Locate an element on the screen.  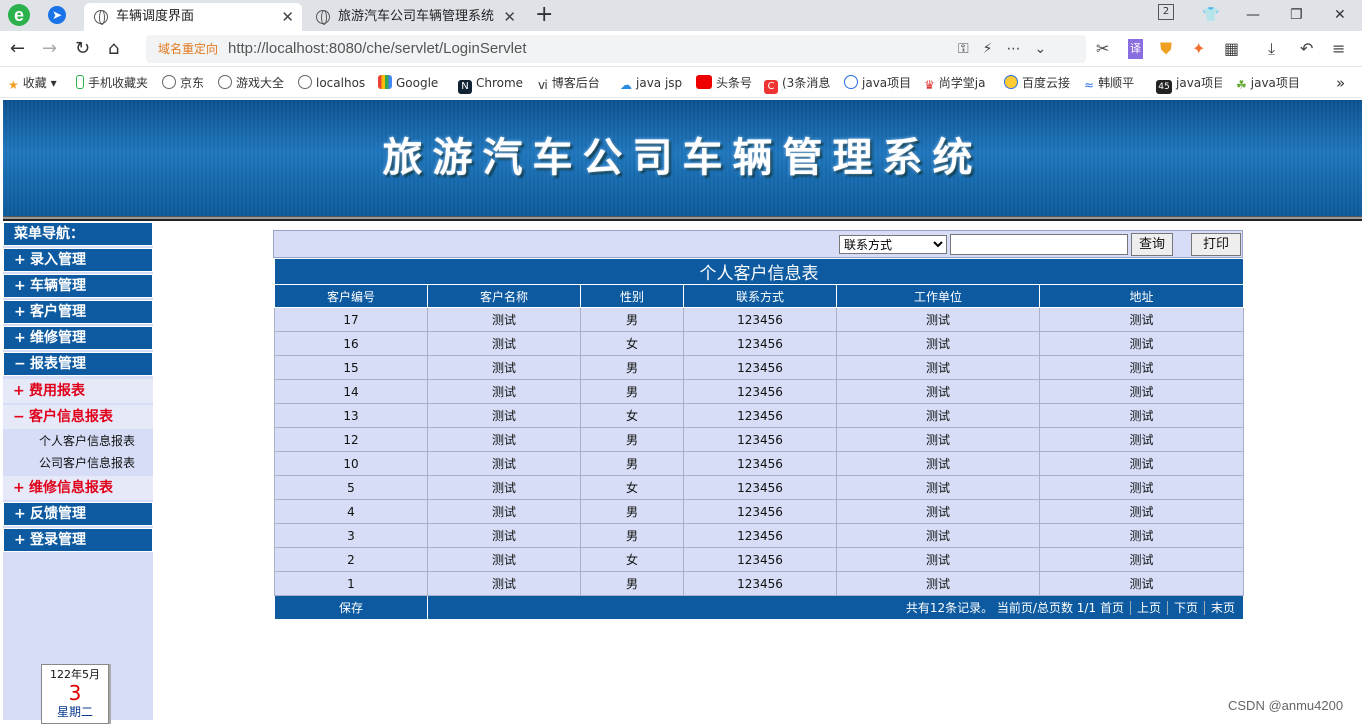
minimize-icon: — is located at coordinates (1253, 15).